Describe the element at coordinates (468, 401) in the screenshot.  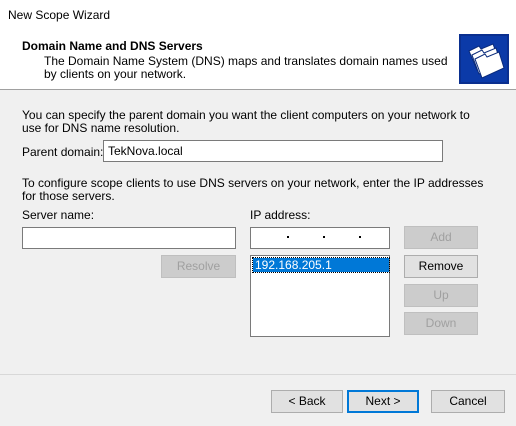
I see `cancel-button: Cancel` at that location.